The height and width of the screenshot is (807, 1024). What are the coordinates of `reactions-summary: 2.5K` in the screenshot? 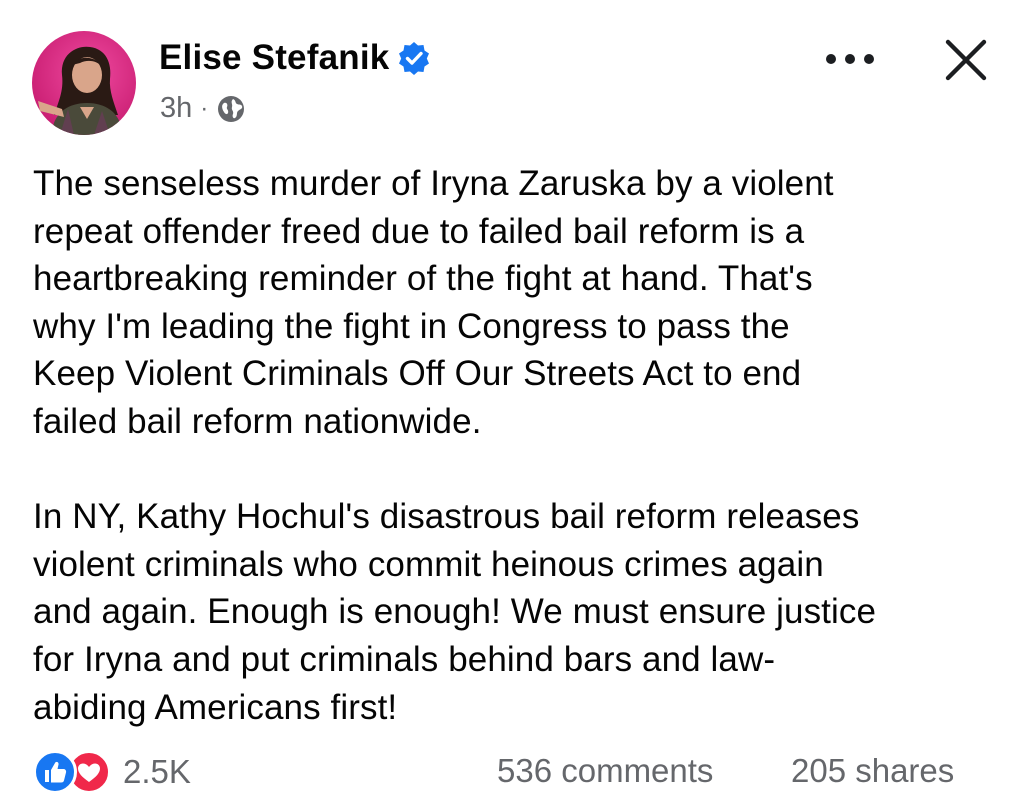 It's located at (112, 772).